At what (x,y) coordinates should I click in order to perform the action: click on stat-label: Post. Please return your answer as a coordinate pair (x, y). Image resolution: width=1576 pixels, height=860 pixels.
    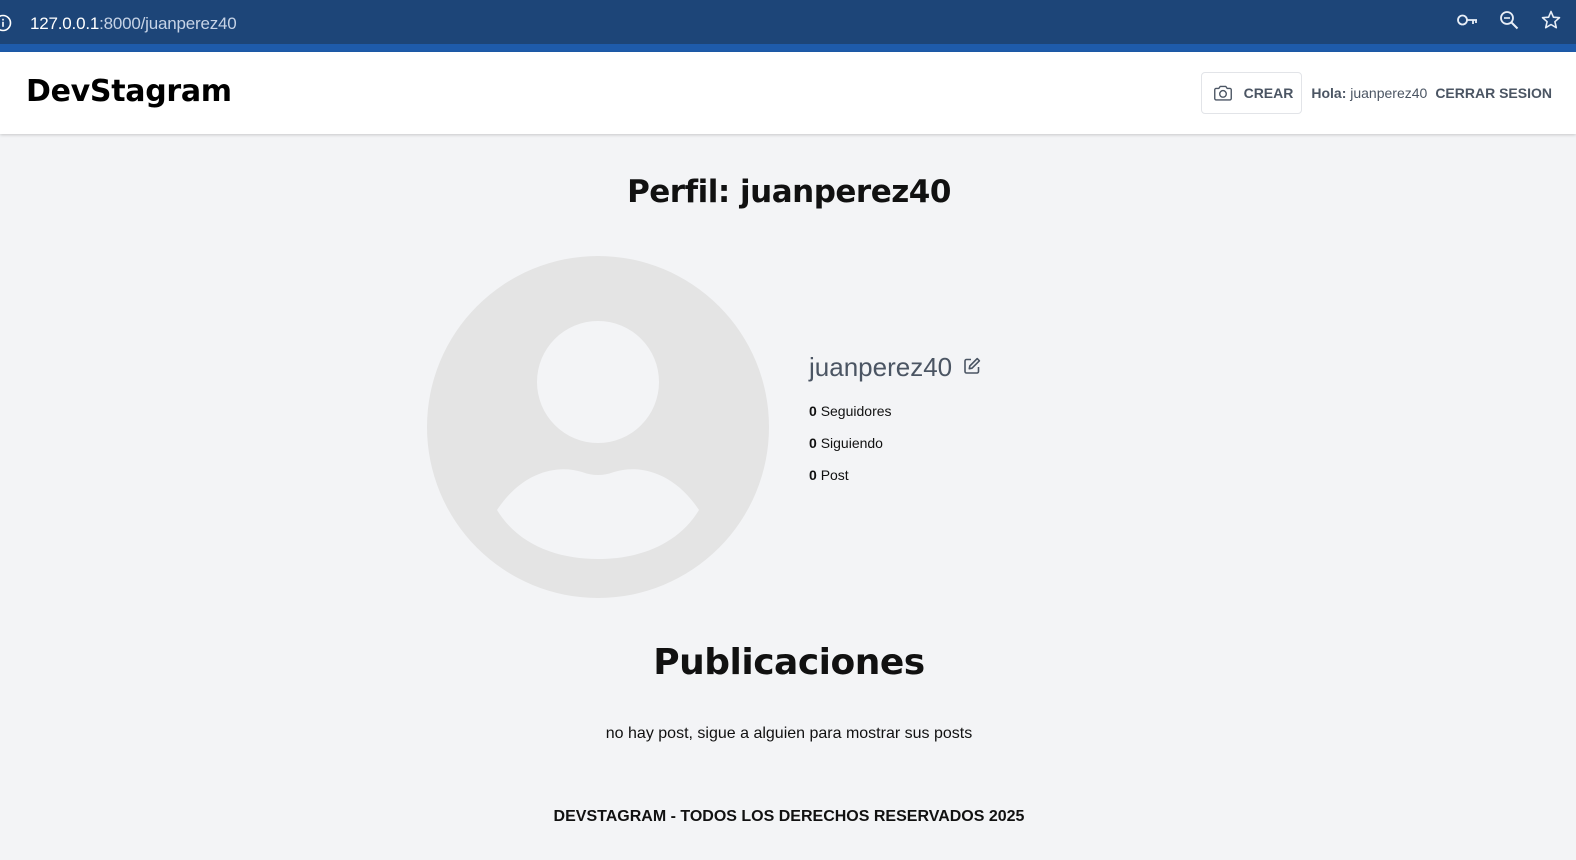
    Looking at the image, I should click on (834, 475).